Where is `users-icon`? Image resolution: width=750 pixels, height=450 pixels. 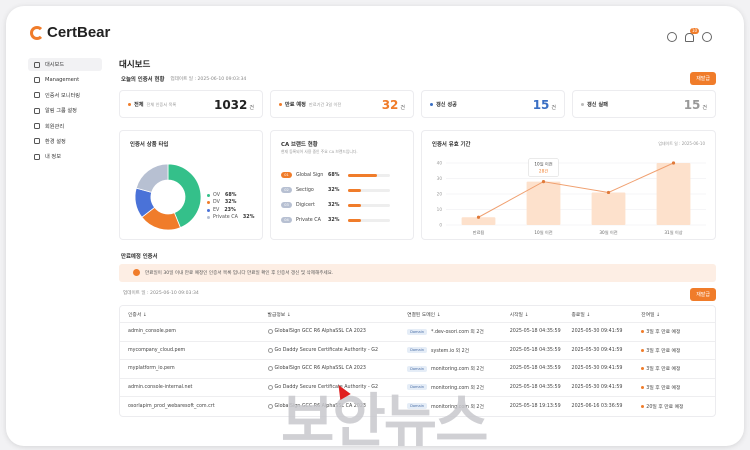
users-icon is located at coordinates (37, 126).